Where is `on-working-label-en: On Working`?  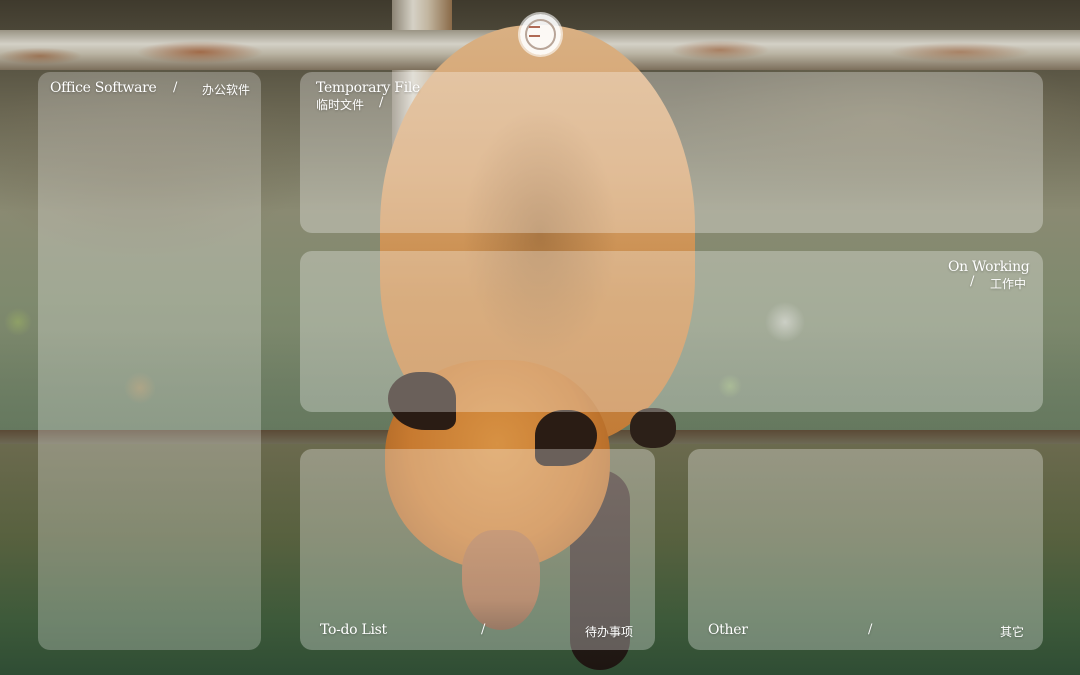
on-working-label-en: On Working is located at coordinates (989, 267).